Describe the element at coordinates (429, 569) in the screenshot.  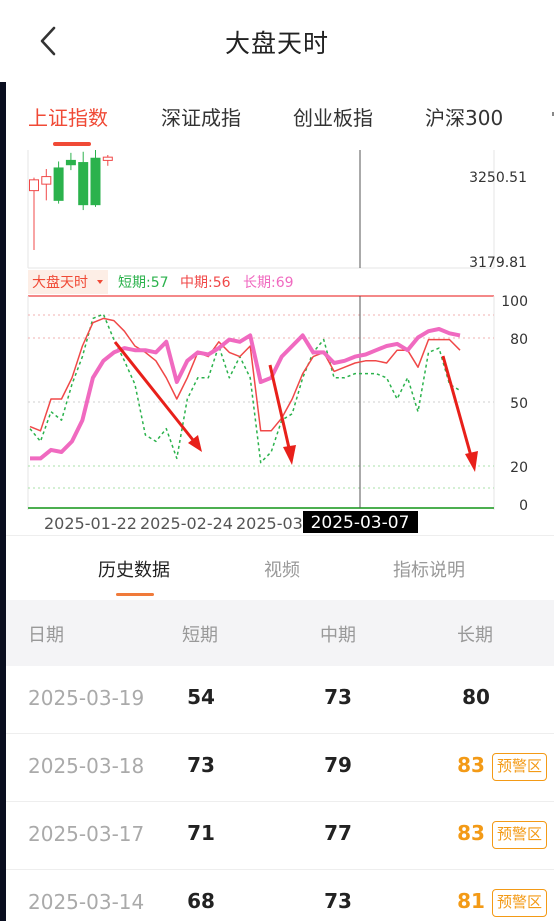
I see `subtab-indicator-notes: 指标说明` at that location.